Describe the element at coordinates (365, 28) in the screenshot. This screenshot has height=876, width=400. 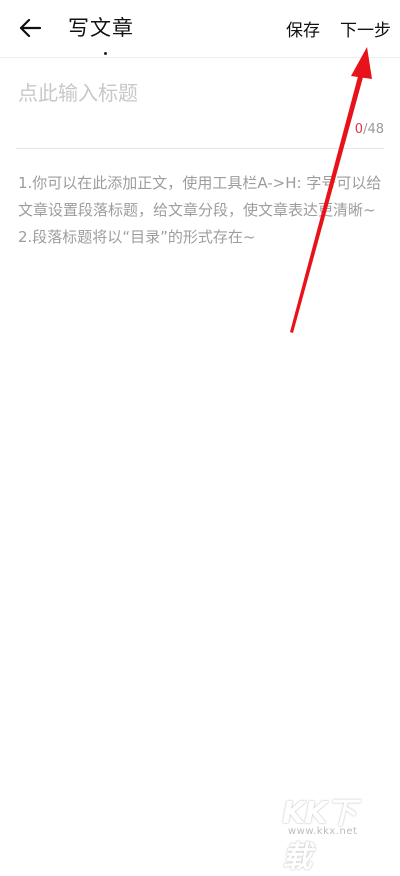
I see `next-step-button: 下一步` at that location.